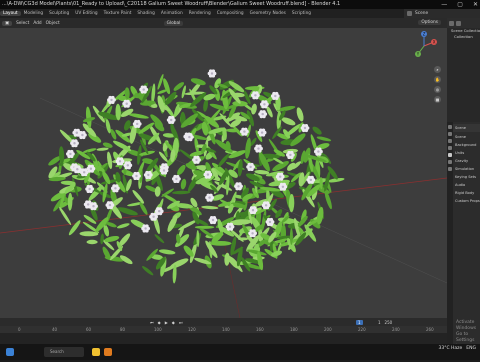 The height and width of the screenshot is (362, 480). What do you see at coordinates (466, 177) in the screenshot?
I see `property-row: Keying Sets` at bounding box center [466, 177].